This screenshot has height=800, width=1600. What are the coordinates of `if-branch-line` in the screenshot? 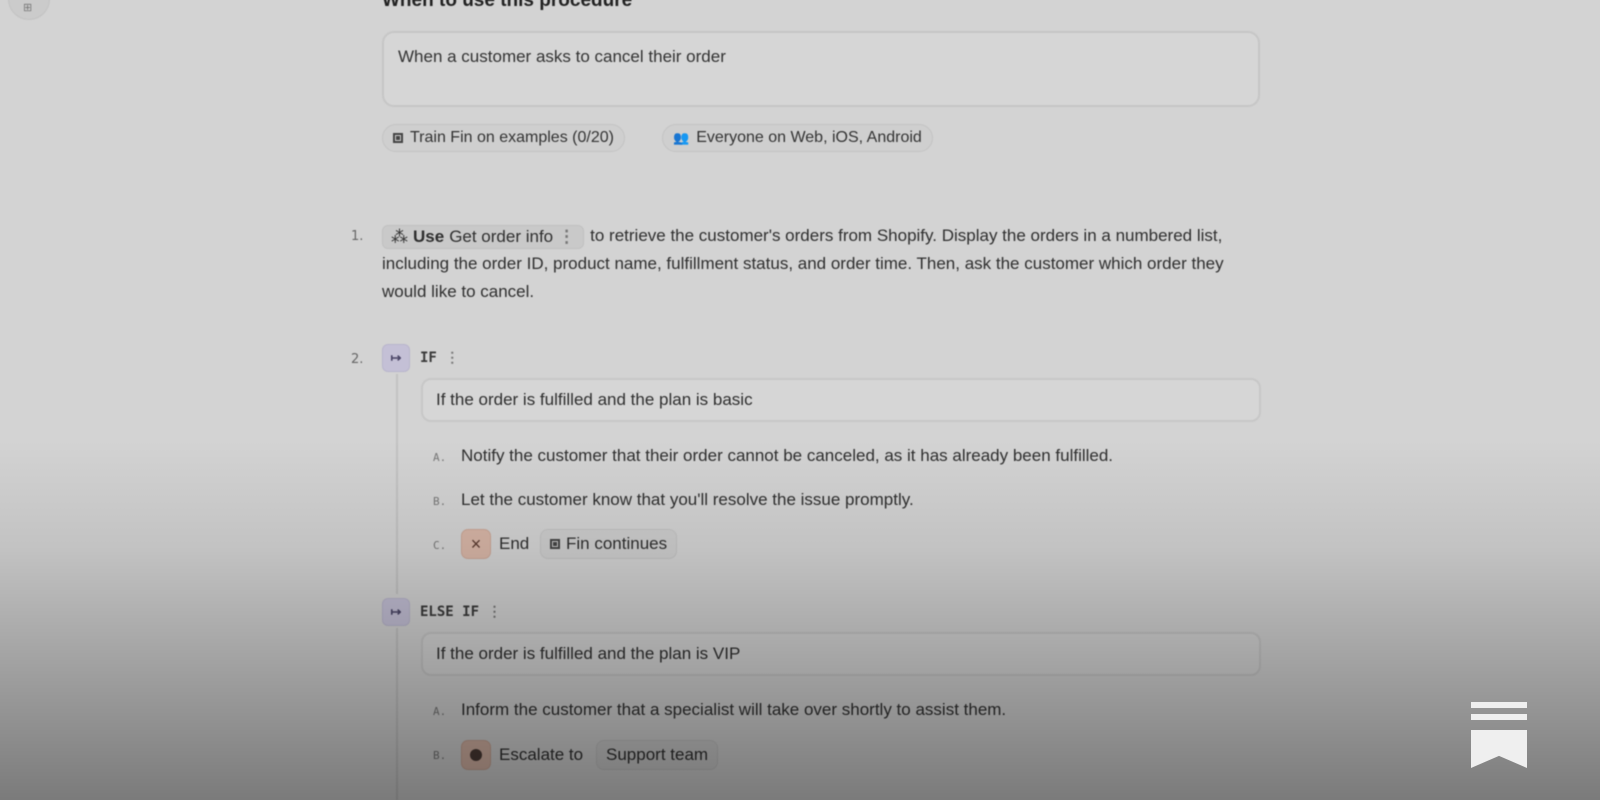 It's located at (397, 484).